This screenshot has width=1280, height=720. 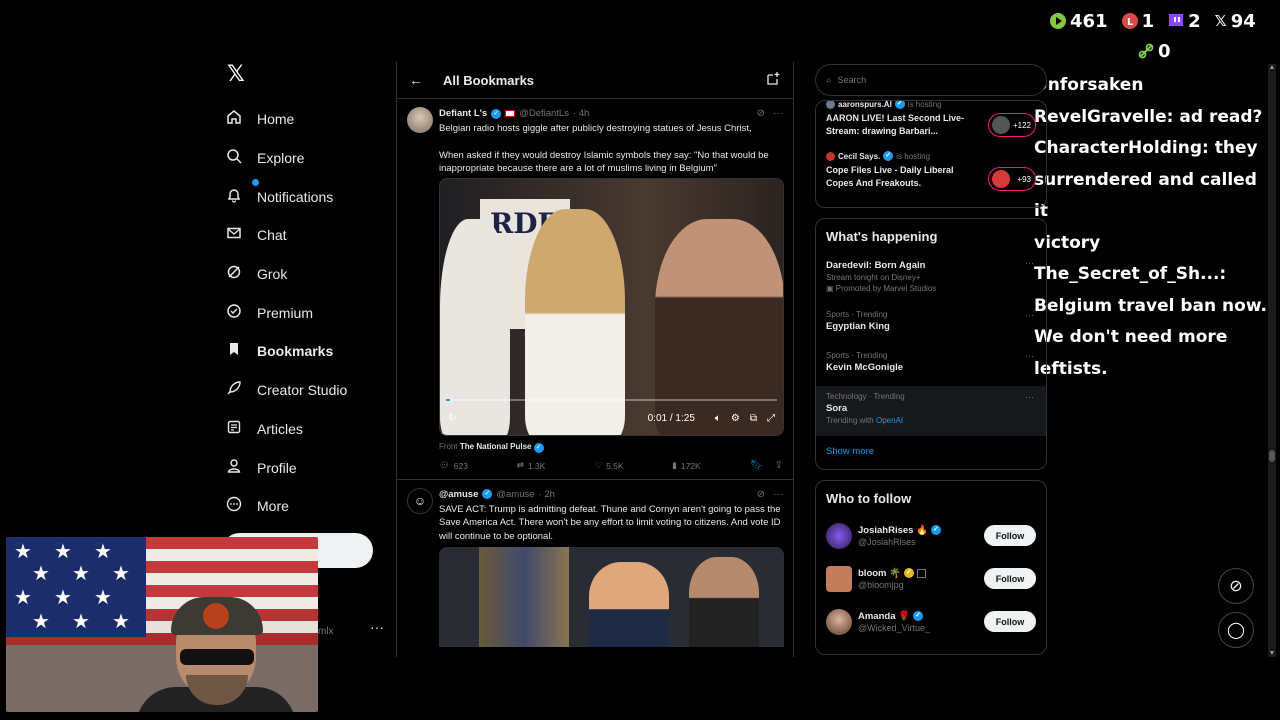 I want to click on tweet-video: RDE ↻ 0:01 / 1:25 🔈︎ ⚙ ⧉ ⤢, so click(x=611, y=306).